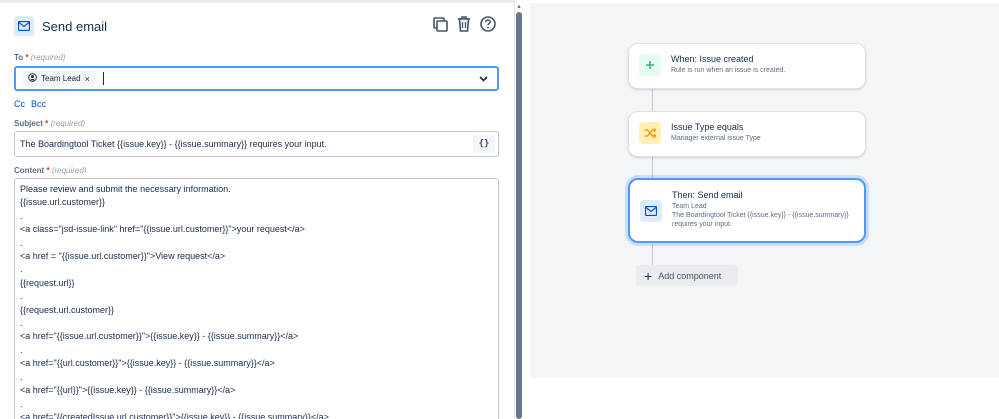  I want to click on node-title: Then: Send email, so click(707, 195).